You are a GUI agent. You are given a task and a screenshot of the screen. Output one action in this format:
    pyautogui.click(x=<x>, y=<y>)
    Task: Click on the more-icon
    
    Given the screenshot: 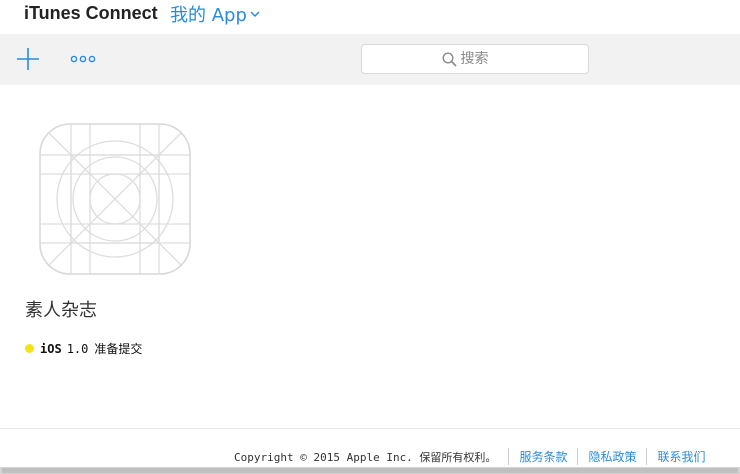 What is the action you would take?
    pyautogui.click(x=83, y=59)
    